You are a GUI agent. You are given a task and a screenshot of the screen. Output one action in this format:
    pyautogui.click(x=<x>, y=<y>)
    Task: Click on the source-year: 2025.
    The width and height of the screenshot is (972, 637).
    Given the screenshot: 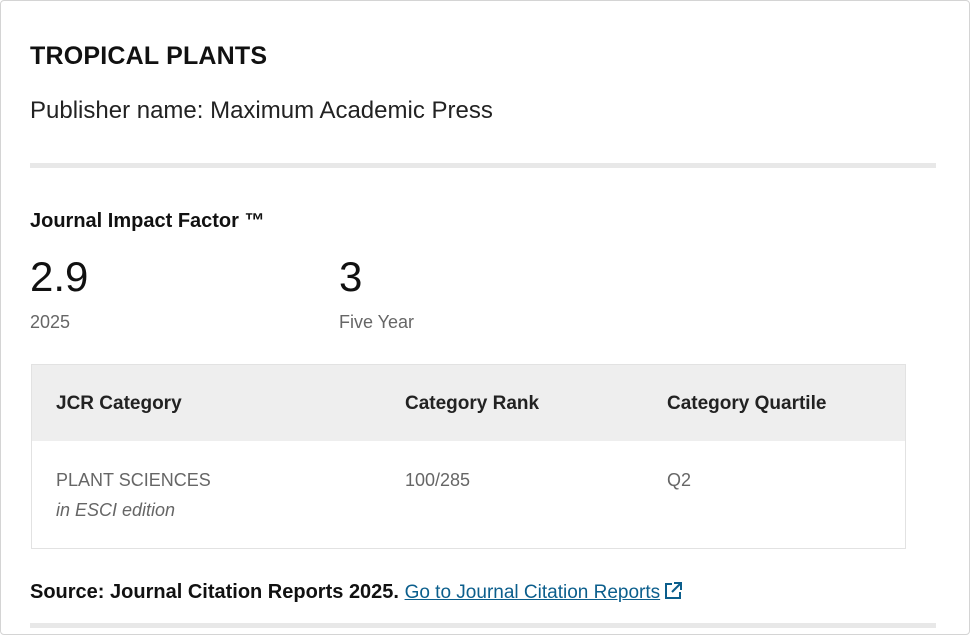 What is the action you would take?
    pyautogui.click(x=373, y=592)
    